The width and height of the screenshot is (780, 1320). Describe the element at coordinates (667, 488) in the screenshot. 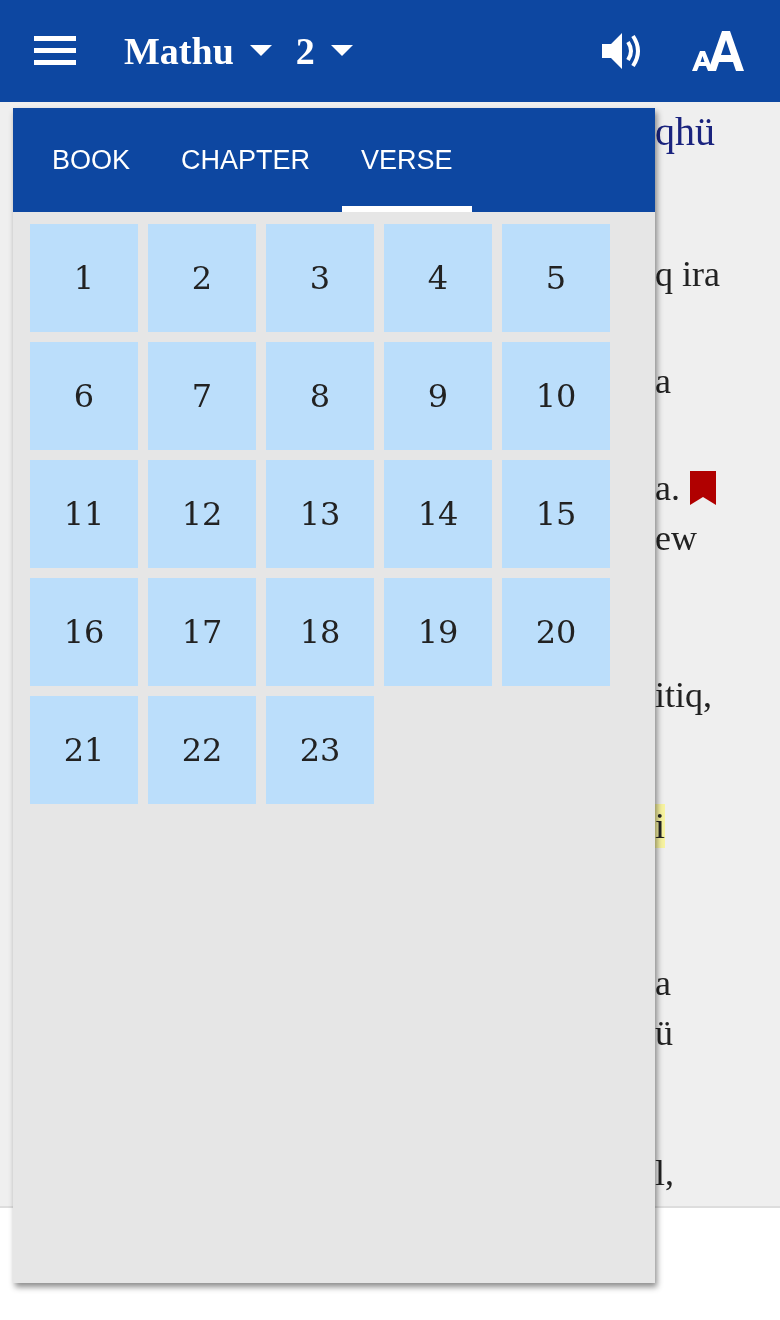

I see `verse-text: a.` at that location.